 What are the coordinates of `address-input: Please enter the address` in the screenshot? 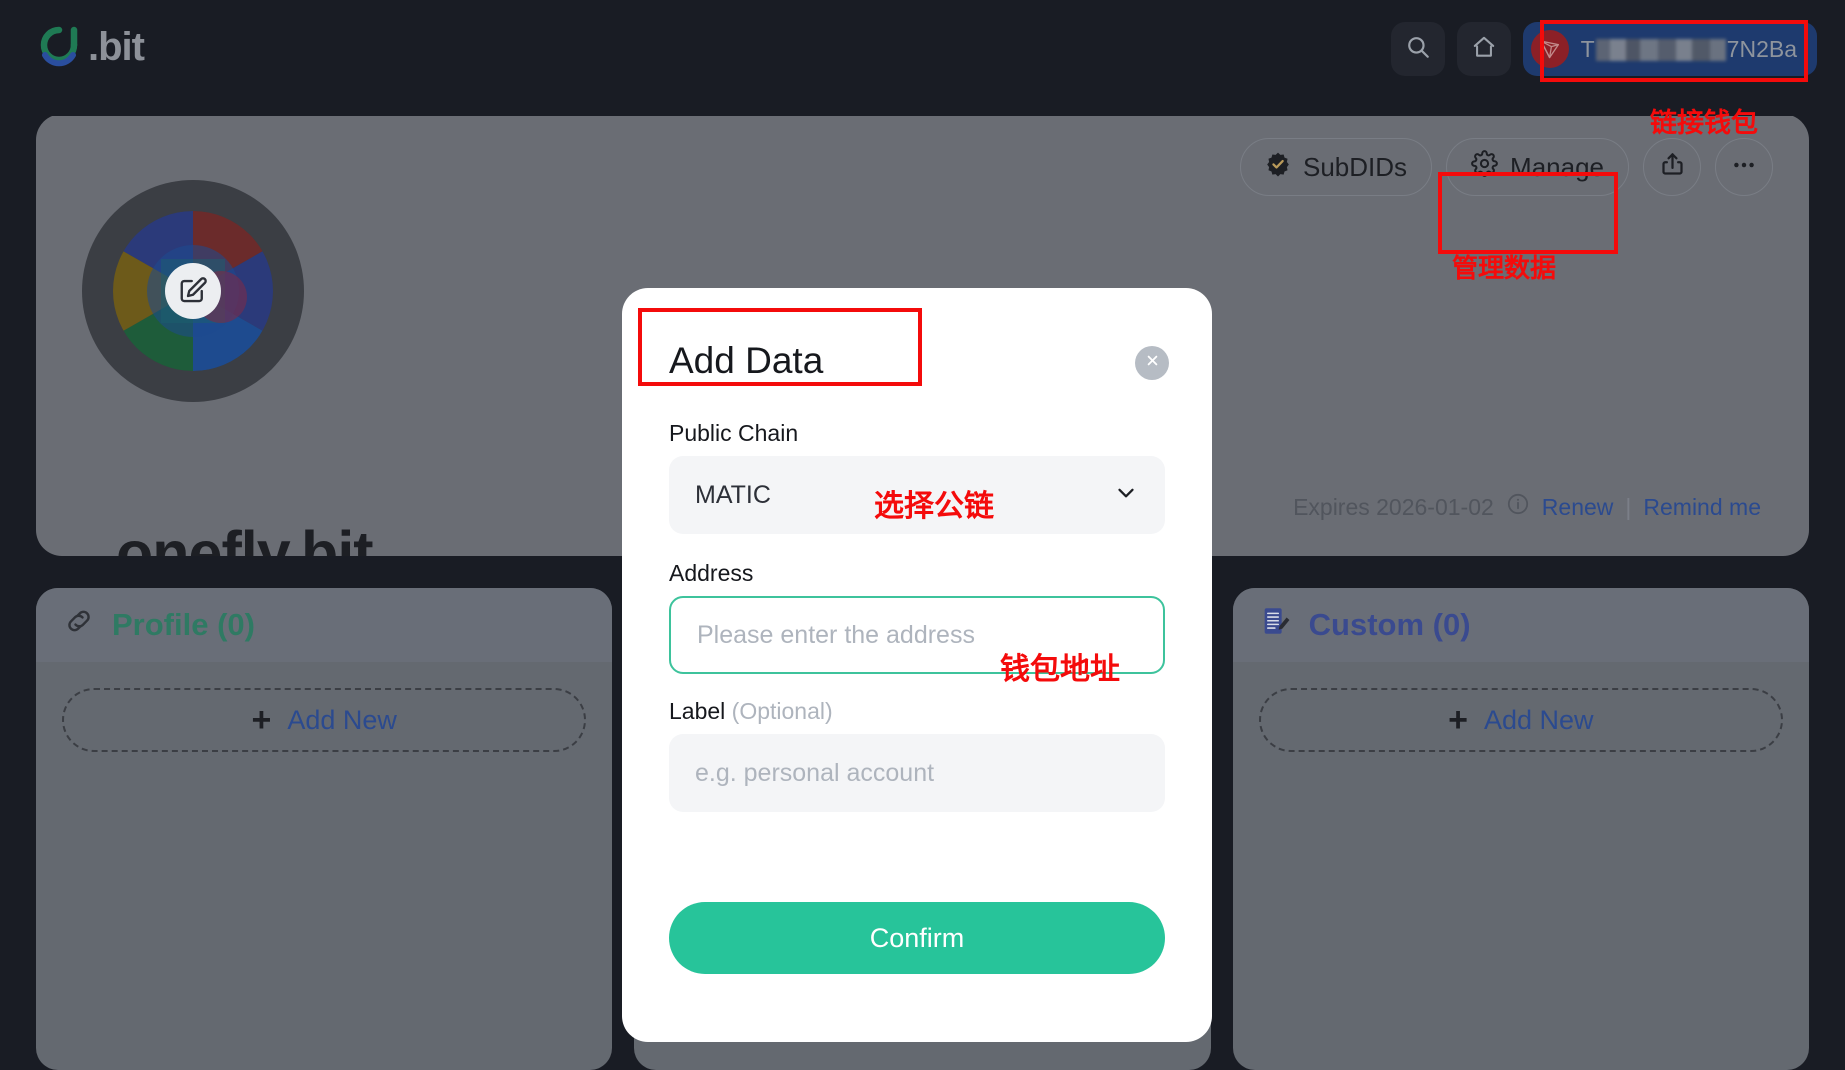 It's located at (917, 635).